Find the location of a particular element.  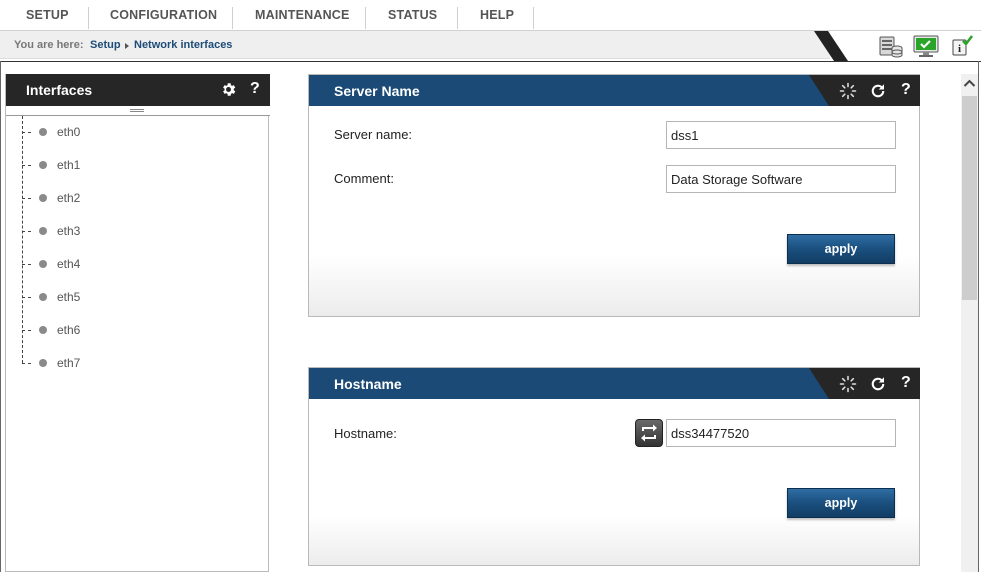

svg-text: i is located at coordinates (959, 49).